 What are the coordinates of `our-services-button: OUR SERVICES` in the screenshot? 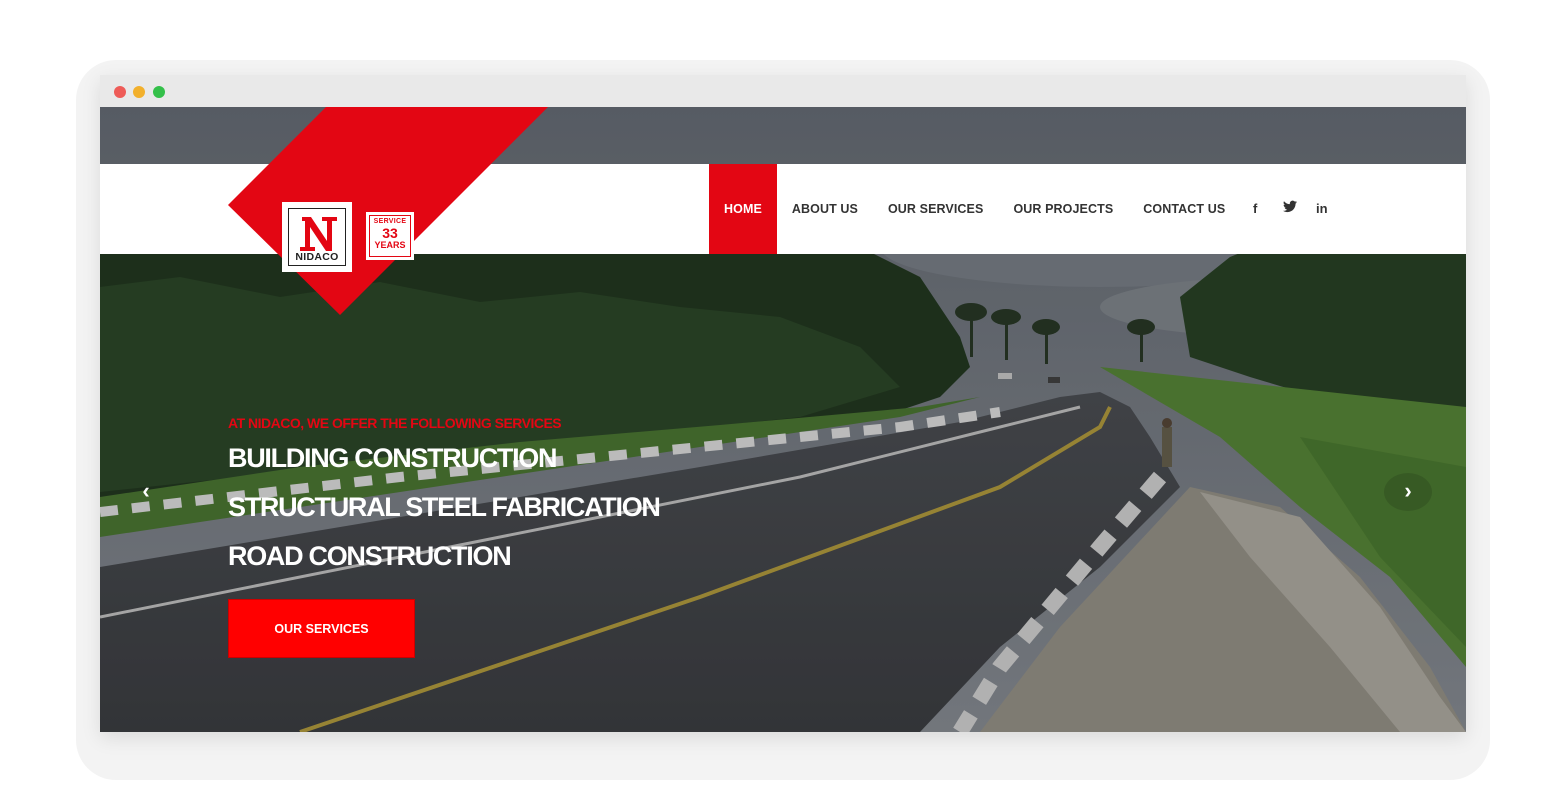 It's located at (321, 628).